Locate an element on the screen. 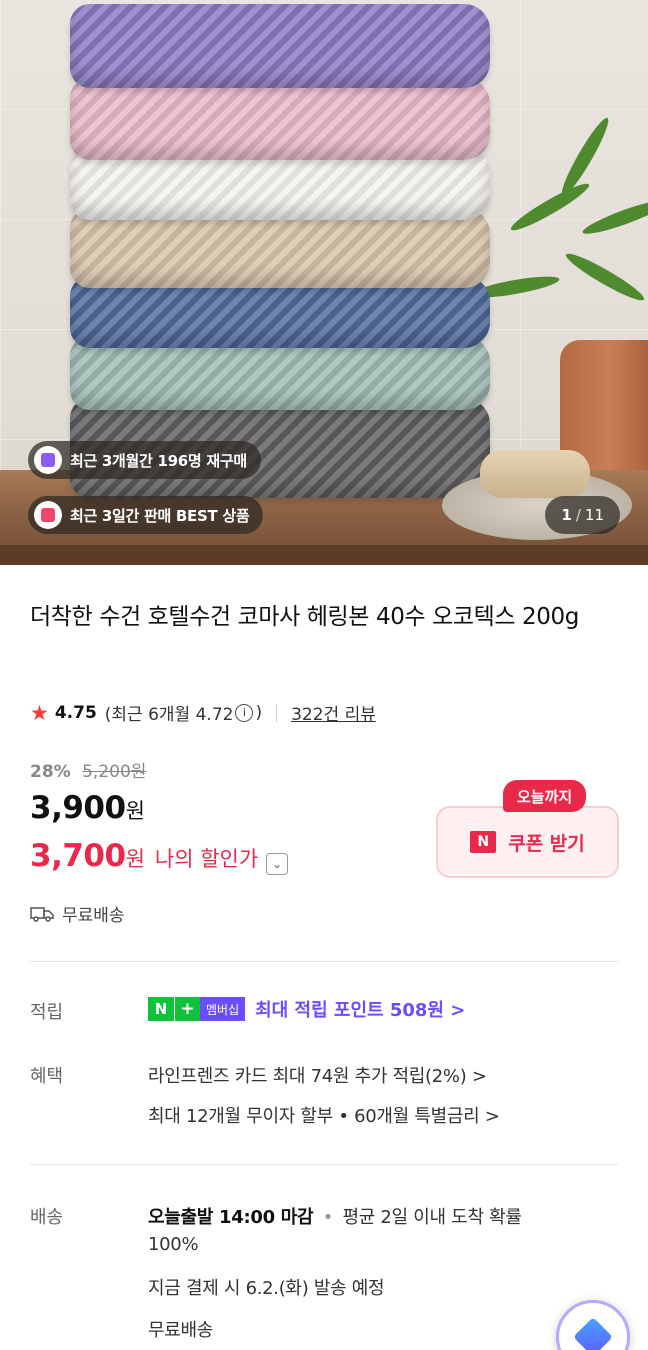 Image resolution: width=648 pixels, height=1350 pixels. dispatch-deadline: 오늘출발 14:00 마감 is located at coordinates (231, 1217).